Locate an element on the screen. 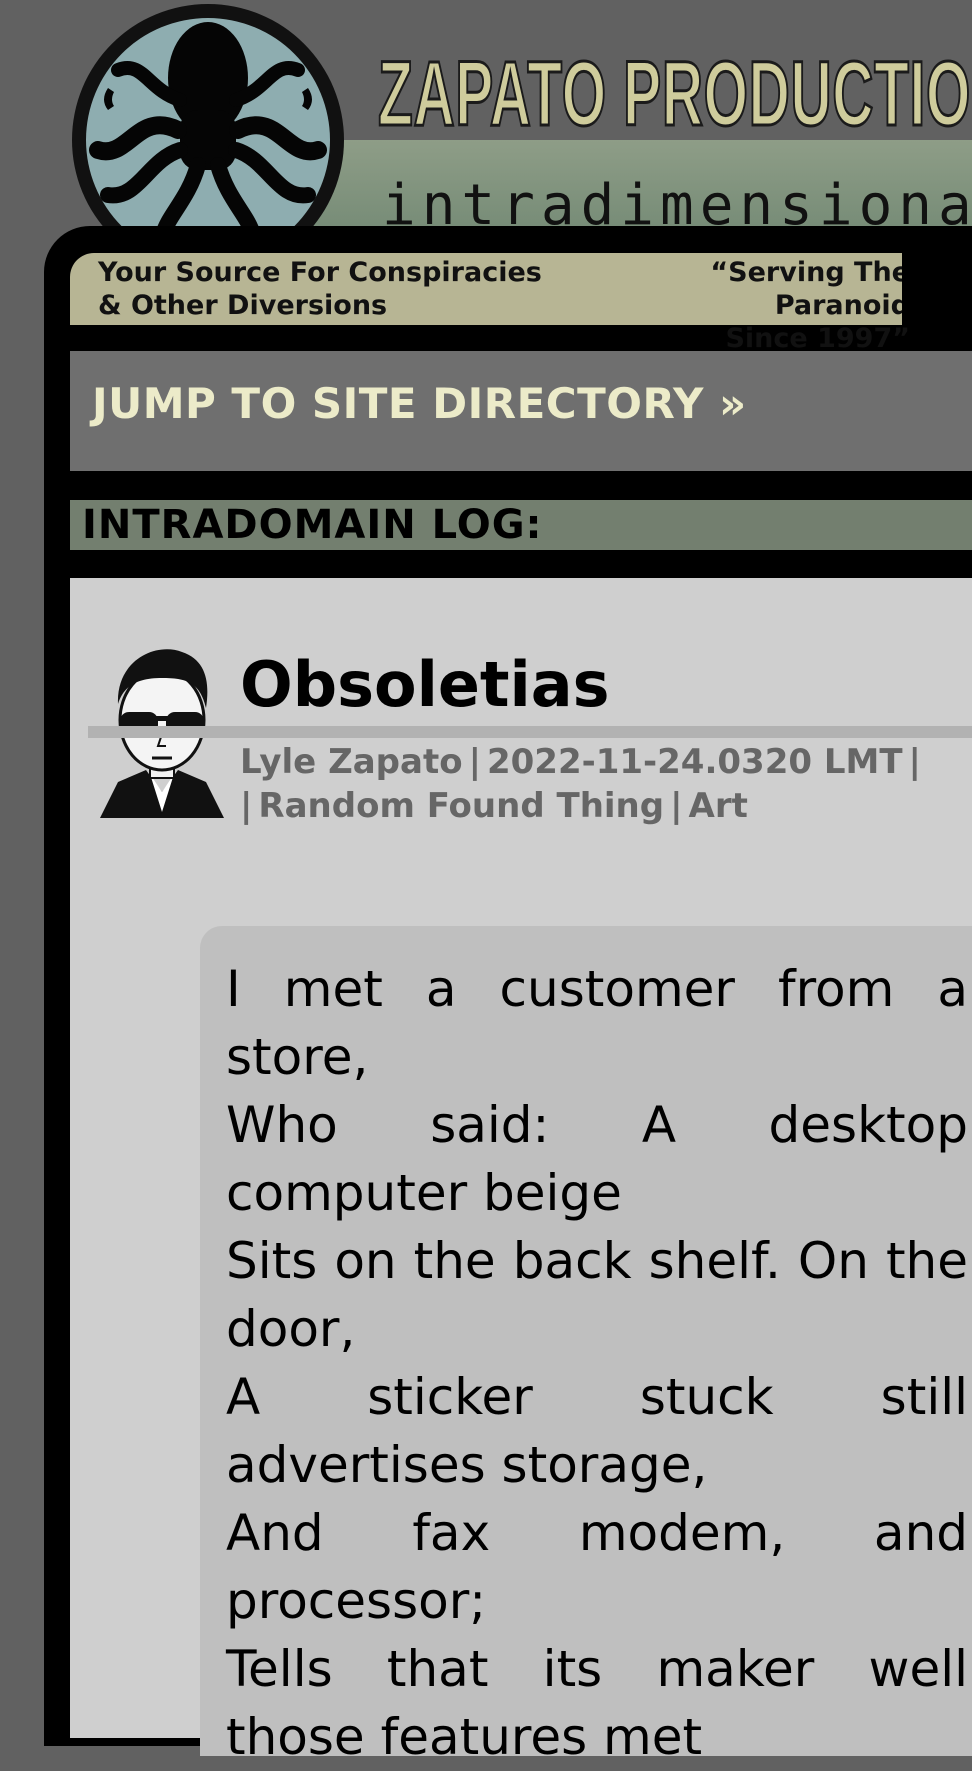 This screenshot has width=972, height=1771. post-date-link: 2022-11-24.0320 LMT is located at coordinates (695, 762).